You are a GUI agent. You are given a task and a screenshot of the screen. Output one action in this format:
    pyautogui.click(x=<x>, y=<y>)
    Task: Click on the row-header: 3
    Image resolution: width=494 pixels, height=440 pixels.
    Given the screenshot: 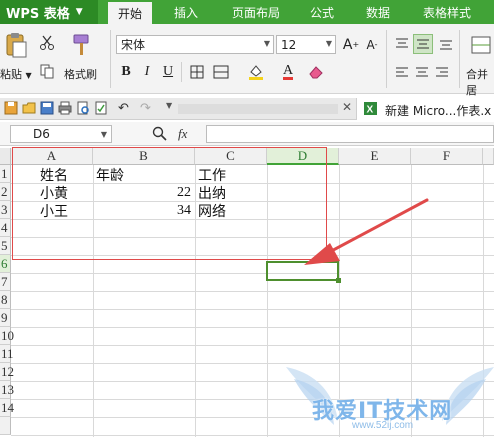 What is the action you would take?
    pyautogui.click(x=5, y=210)
    